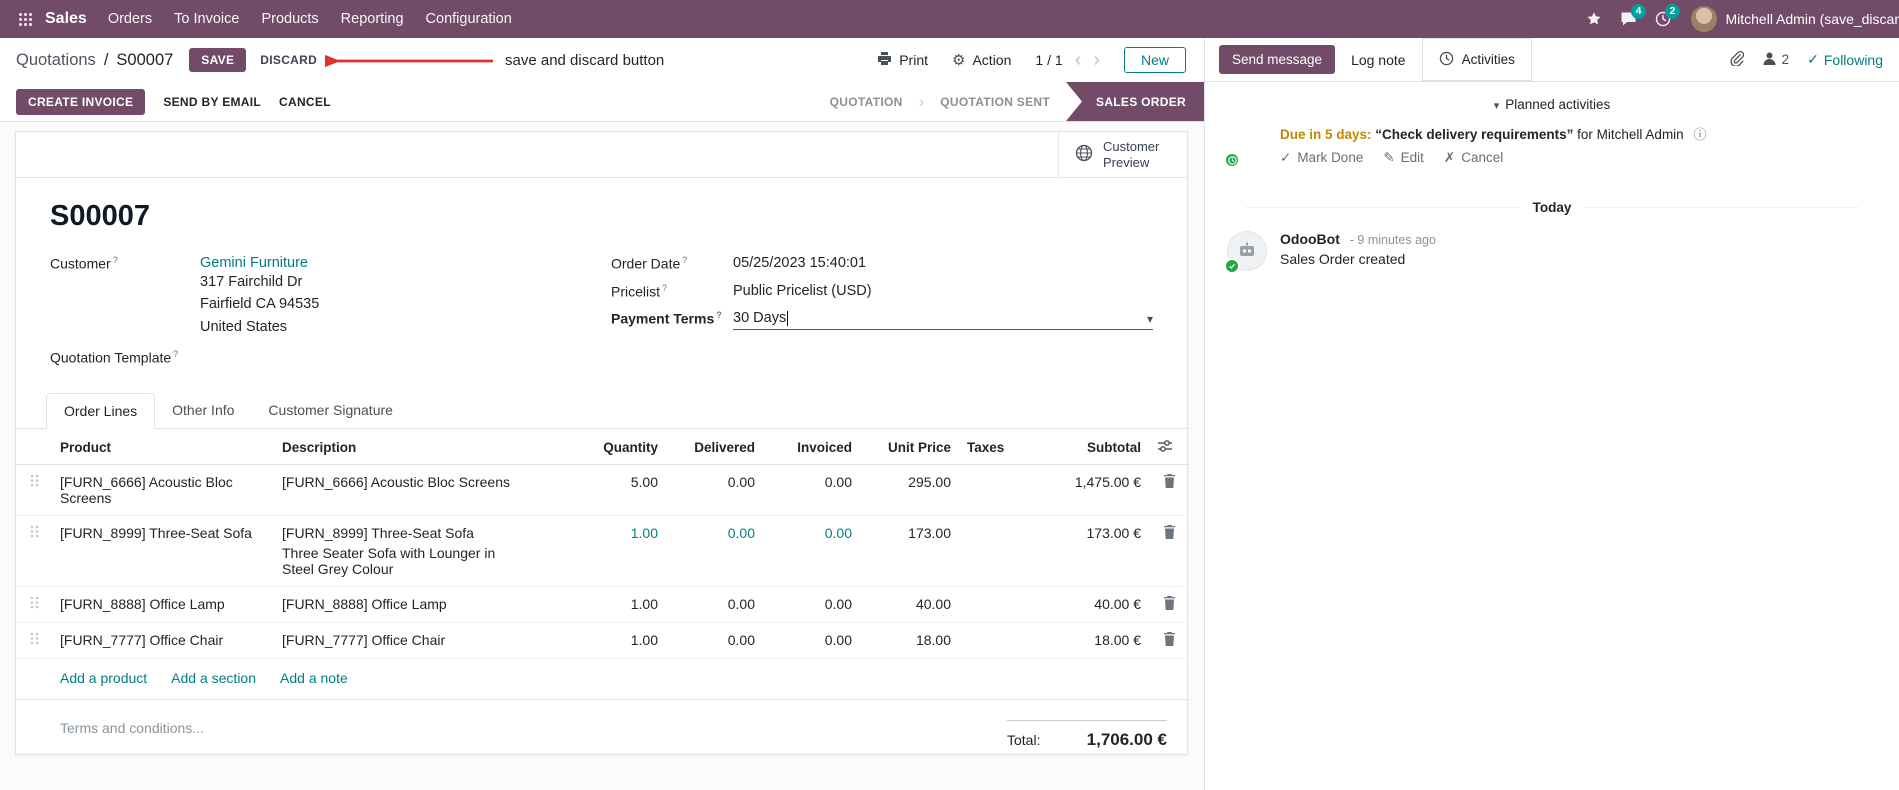 This screenshot has width=1899, height=790. Describe the element at coordinates (206, 19) in the screenshot. I see `menu-to-invoice: To Invoice` at that location.